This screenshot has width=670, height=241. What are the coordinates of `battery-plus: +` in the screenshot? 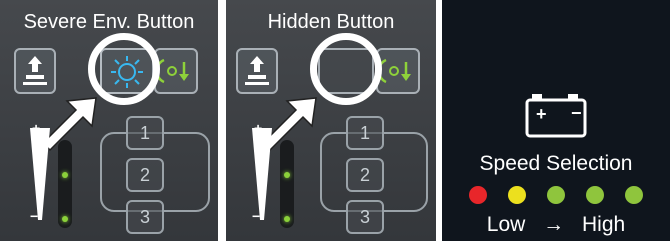 It's located at (541, 114).